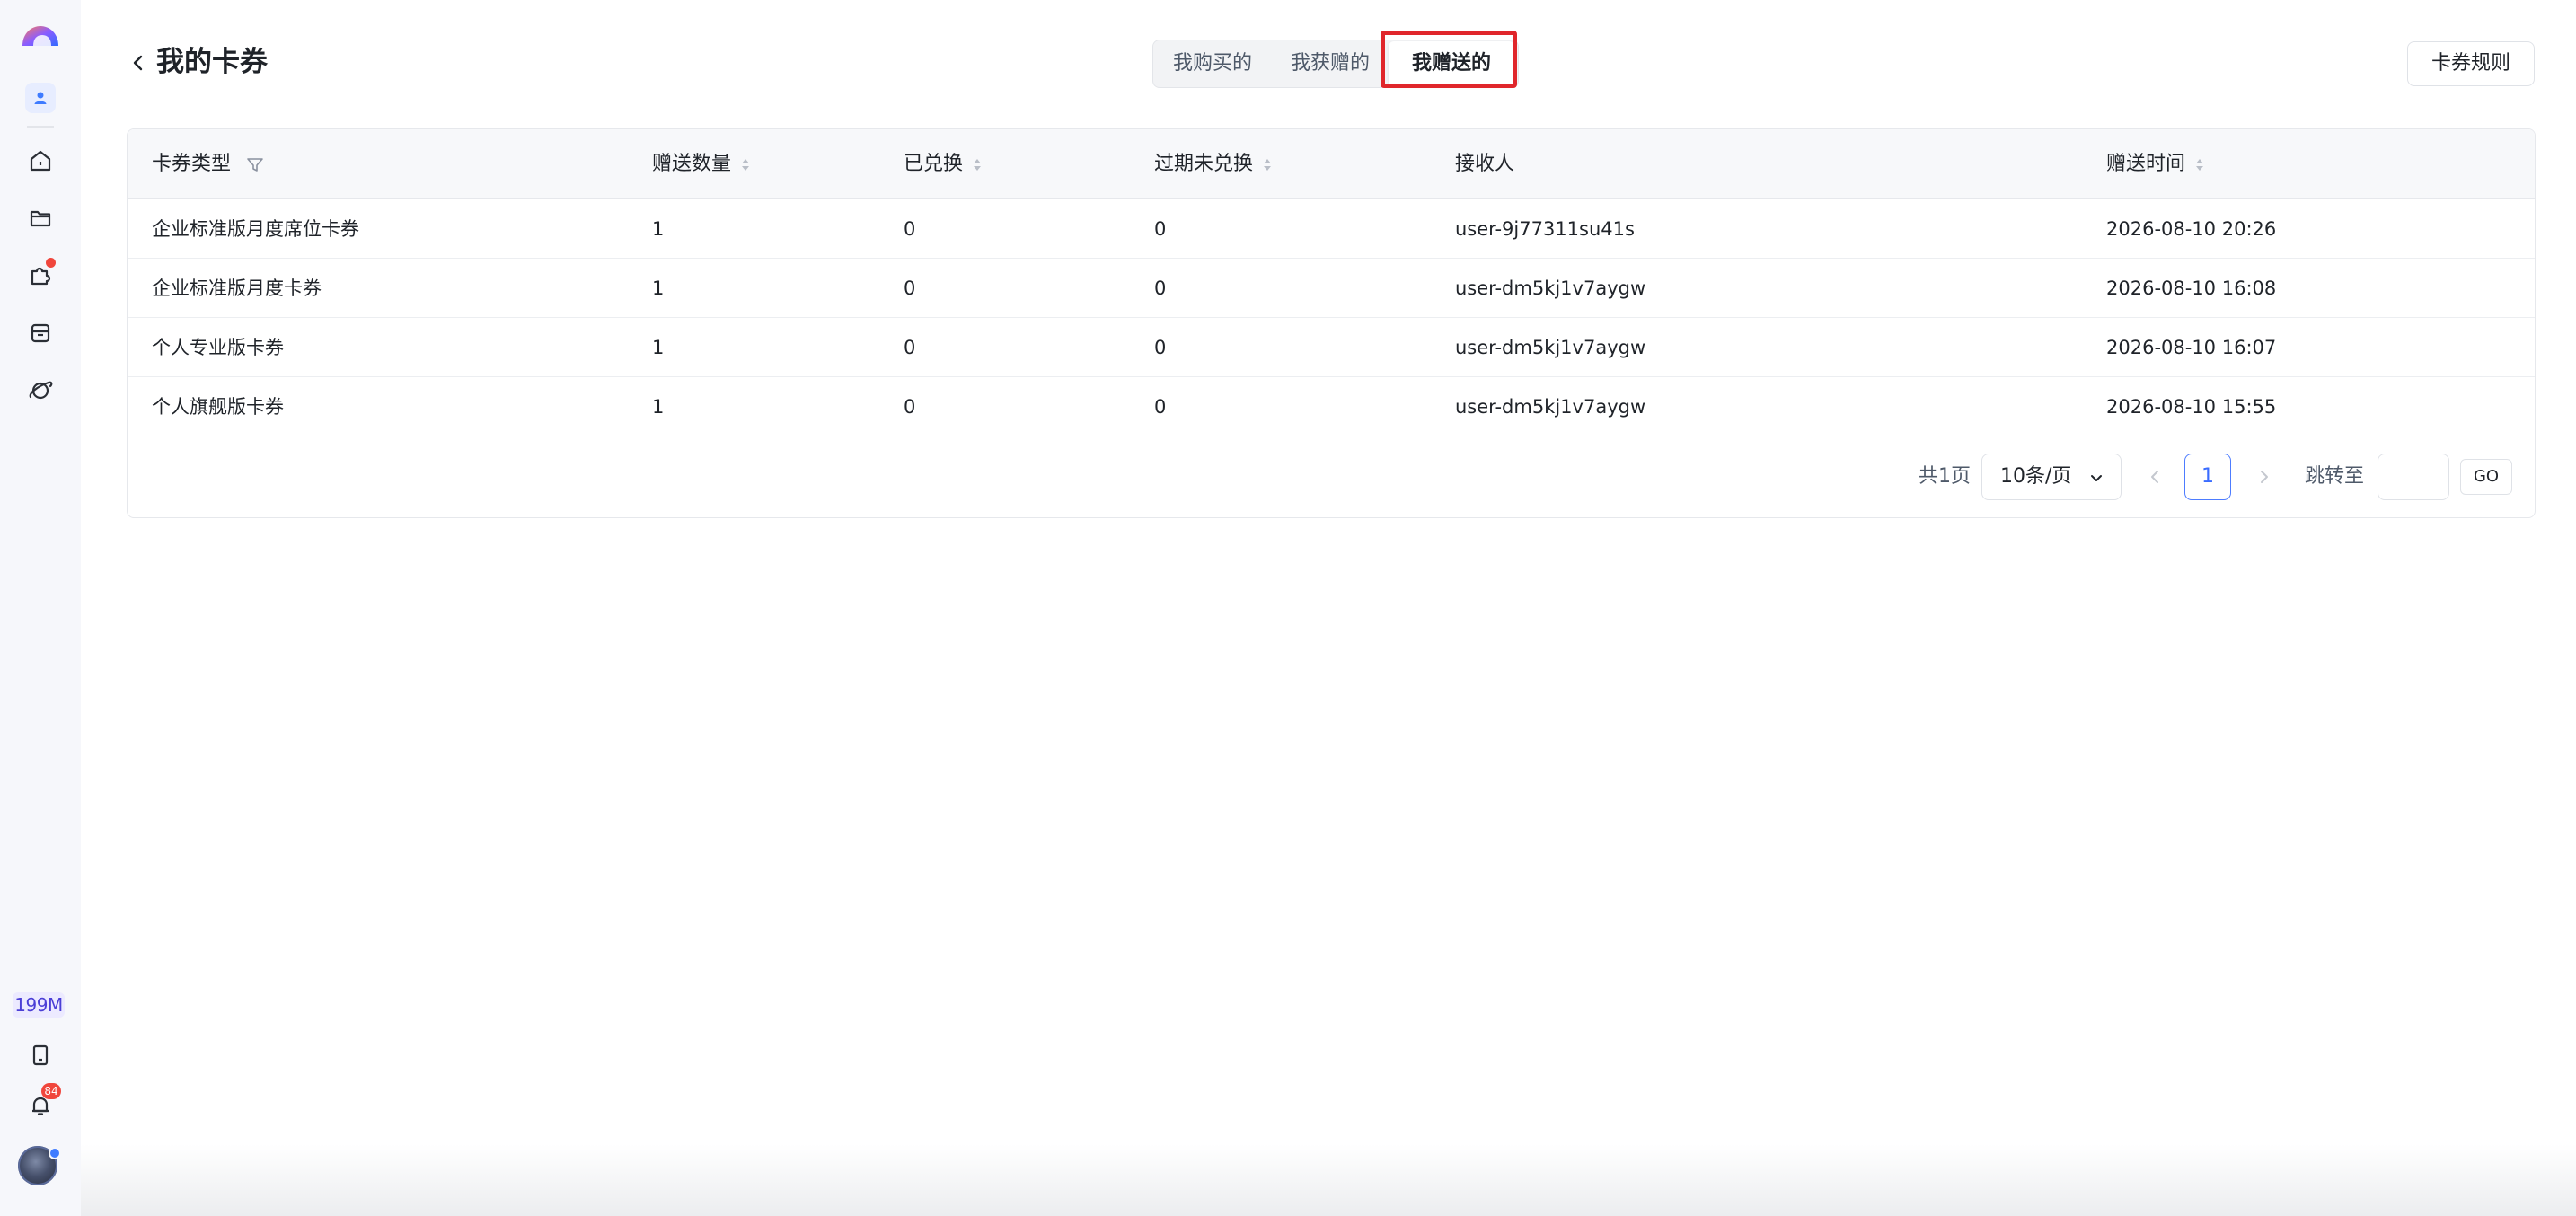 The height and width of the screenshot is (1216, 2576). What do you see at coordinates (1330, 63) in the screenshot?
I see `tab-received: 我获赠的` at bounding box center [1330, 63].